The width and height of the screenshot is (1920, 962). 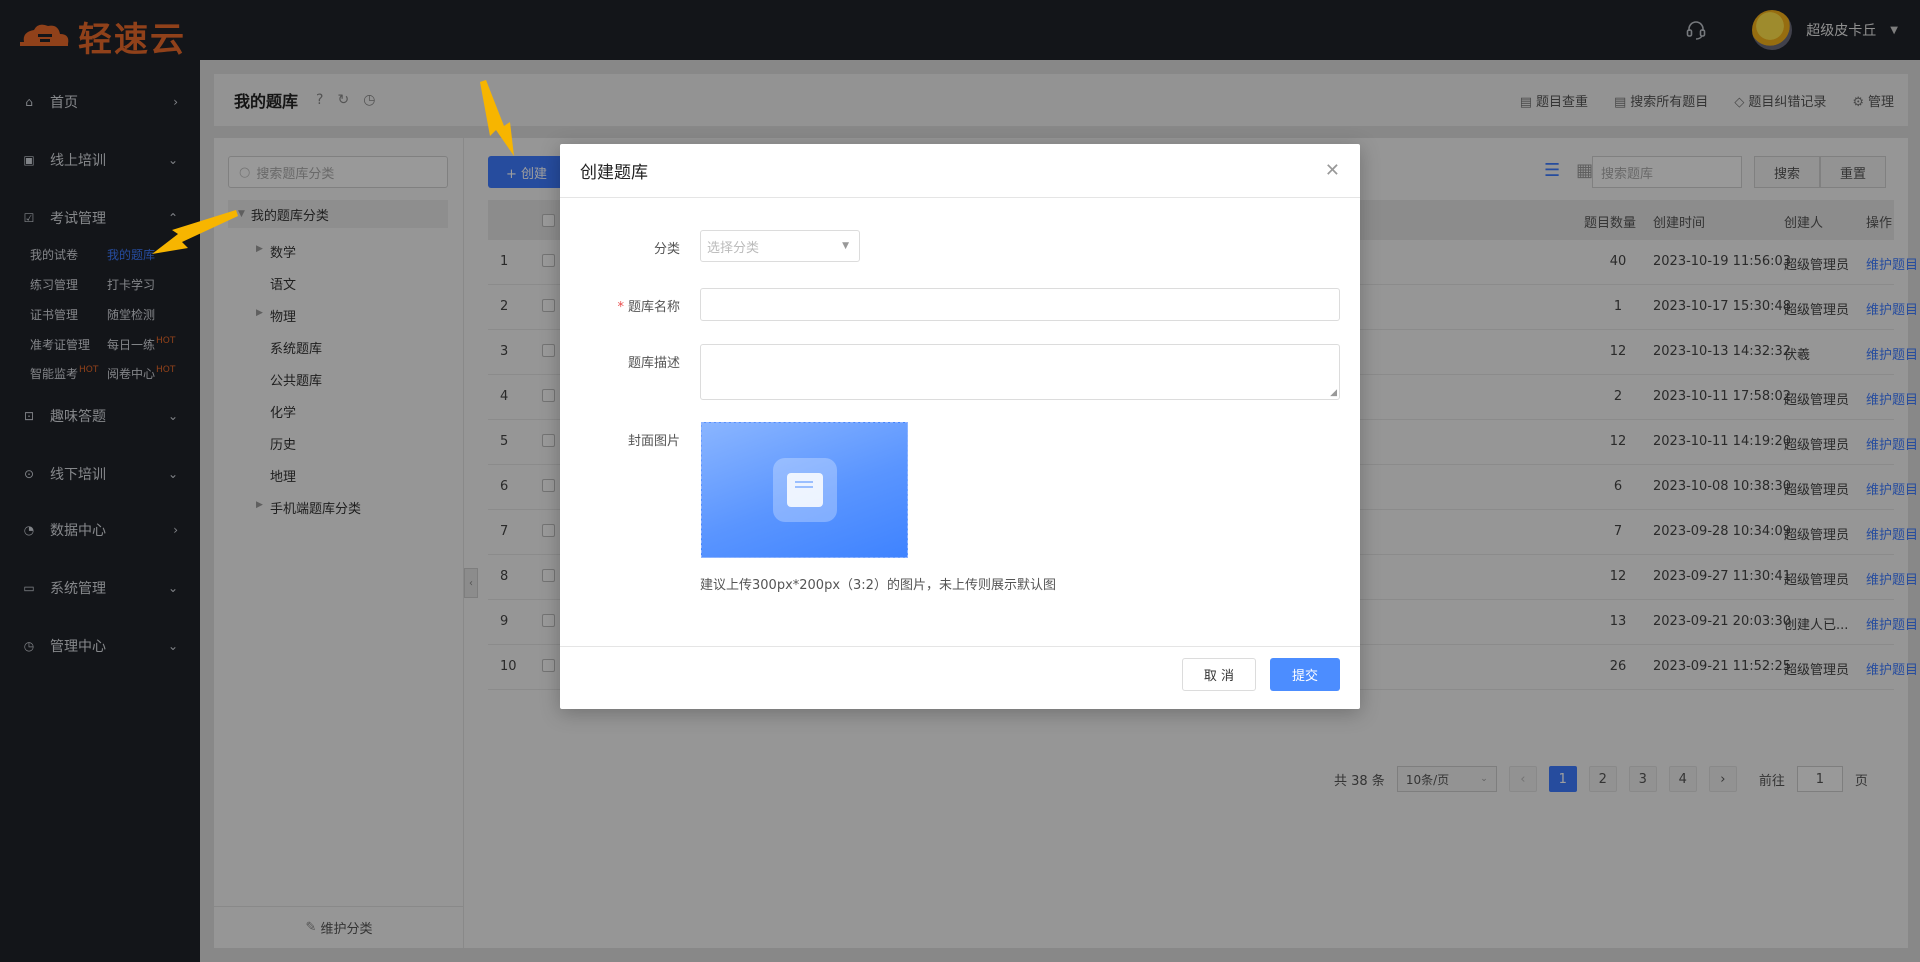 I want to click on dialog-footer: 取 消 提交, so click(x=960, y=677).